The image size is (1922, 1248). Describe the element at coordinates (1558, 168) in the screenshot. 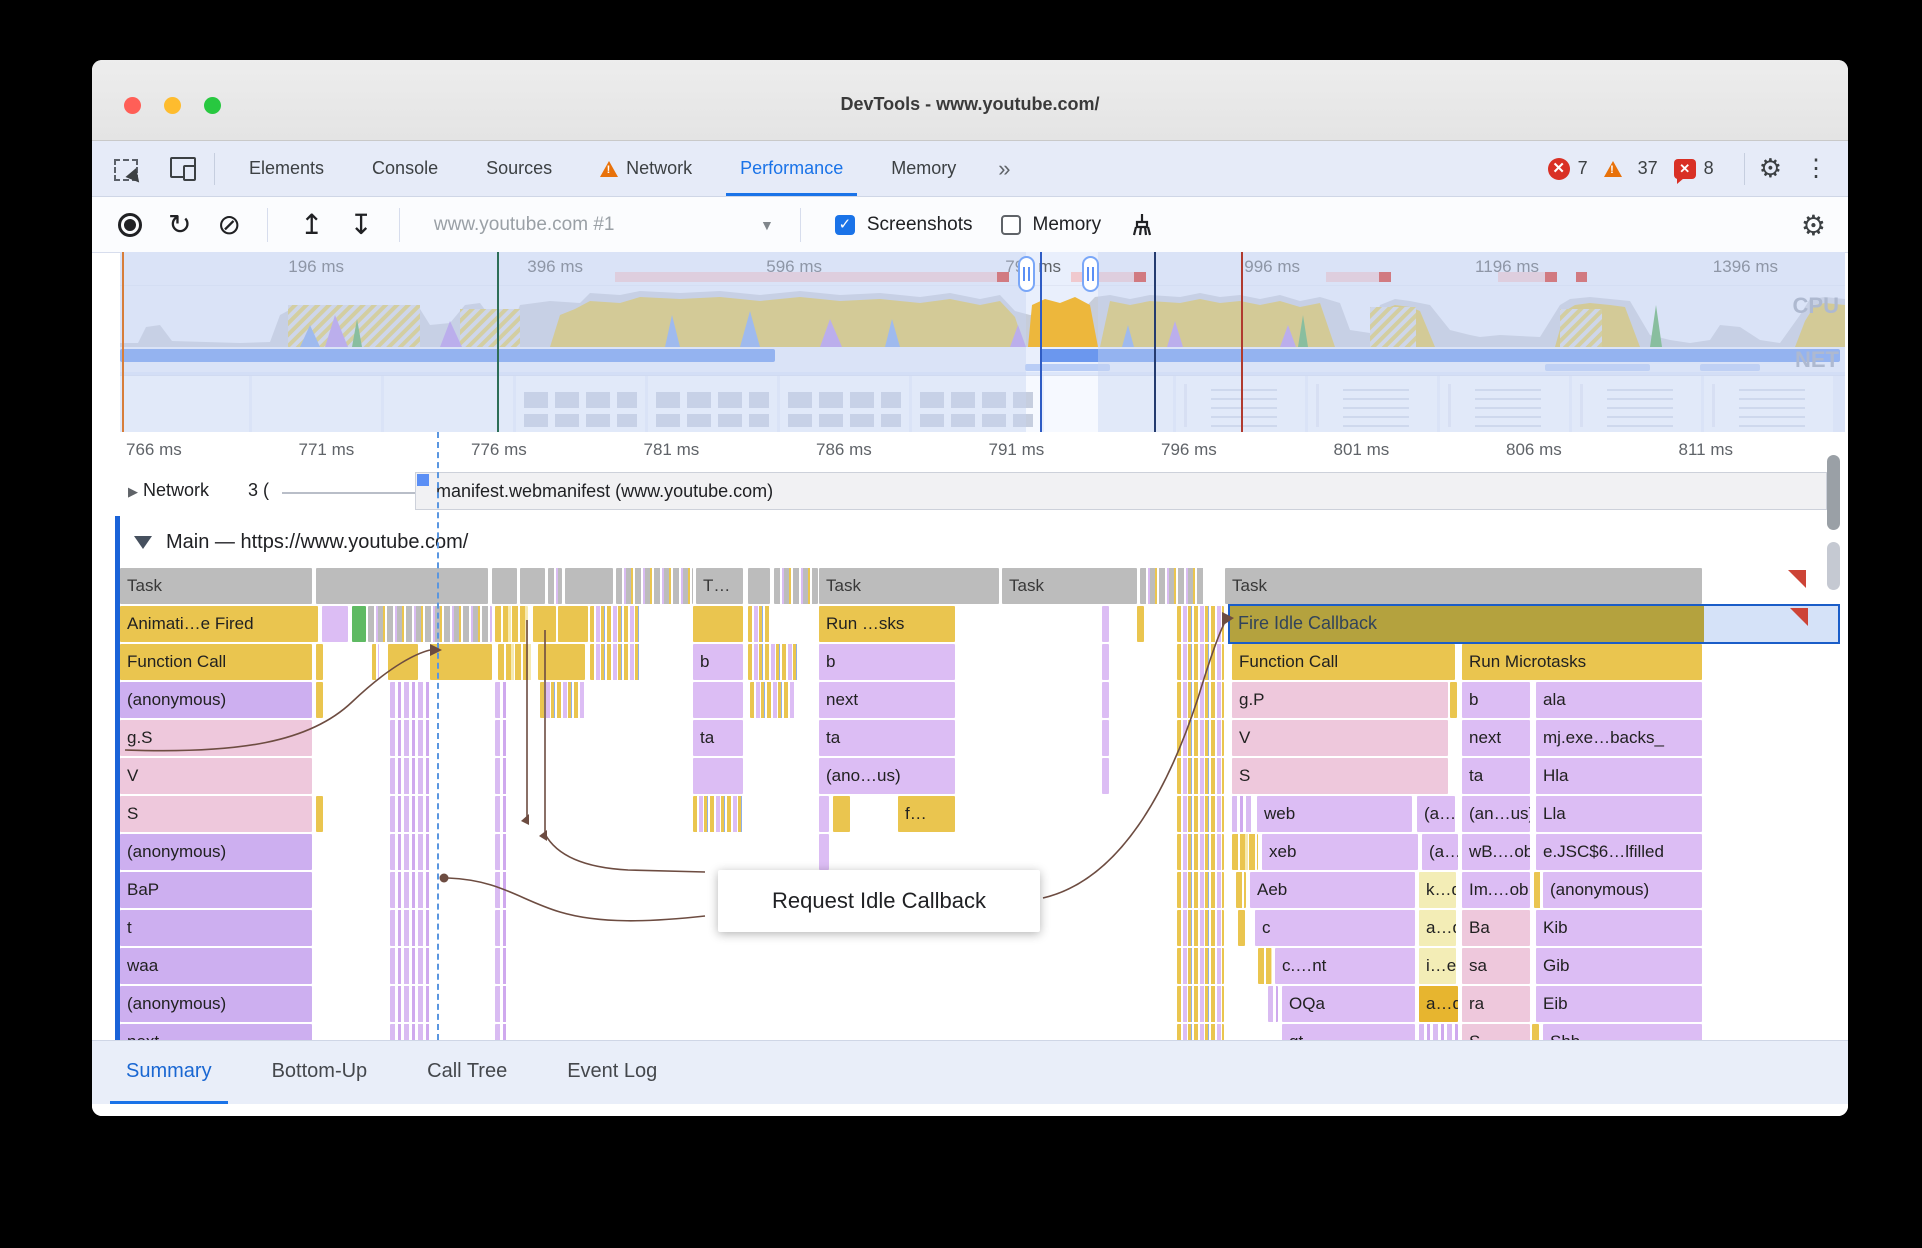

I see `error-count-icon: ✕` at that location.